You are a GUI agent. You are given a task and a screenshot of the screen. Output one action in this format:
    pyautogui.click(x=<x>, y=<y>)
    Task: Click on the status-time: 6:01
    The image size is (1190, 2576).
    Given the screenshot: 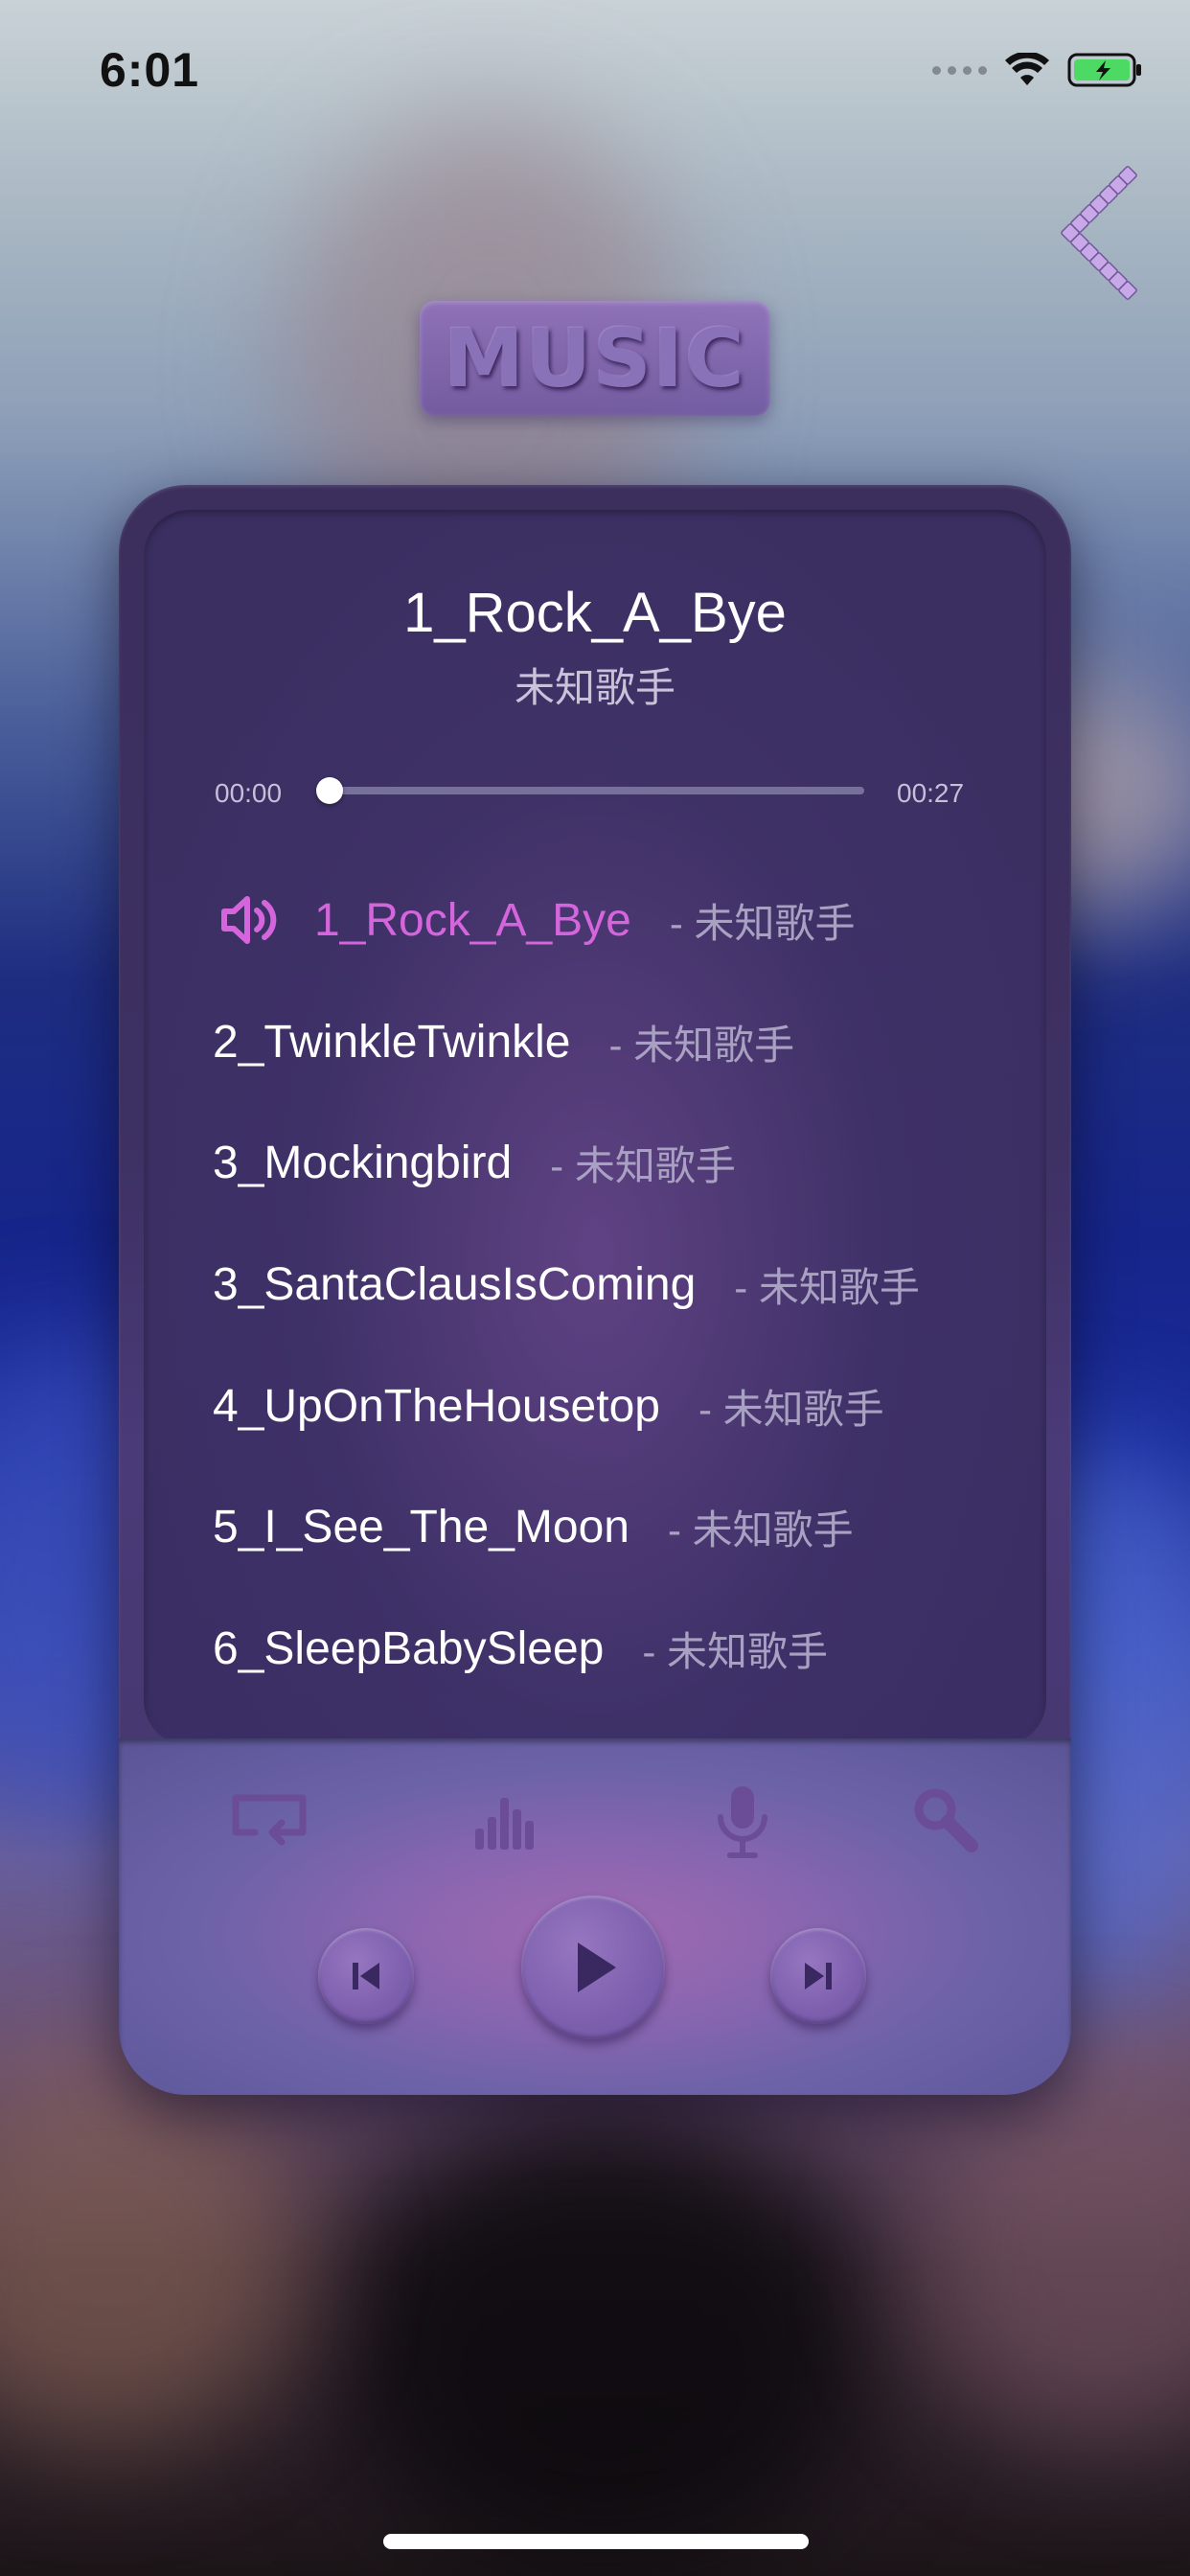 What is the action you would take?
    pyautogui.click(x=150, y=70)
    